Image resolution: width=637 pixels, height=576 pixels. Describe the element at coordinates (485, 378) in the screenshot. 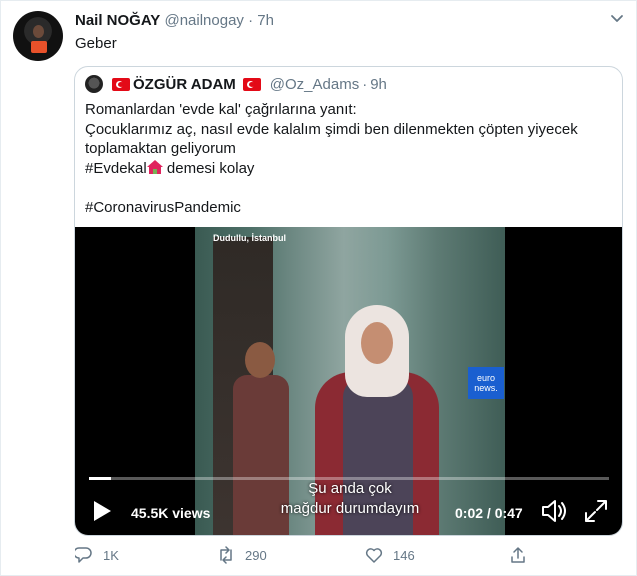

I see `euronews-line-1: euro` at that location.